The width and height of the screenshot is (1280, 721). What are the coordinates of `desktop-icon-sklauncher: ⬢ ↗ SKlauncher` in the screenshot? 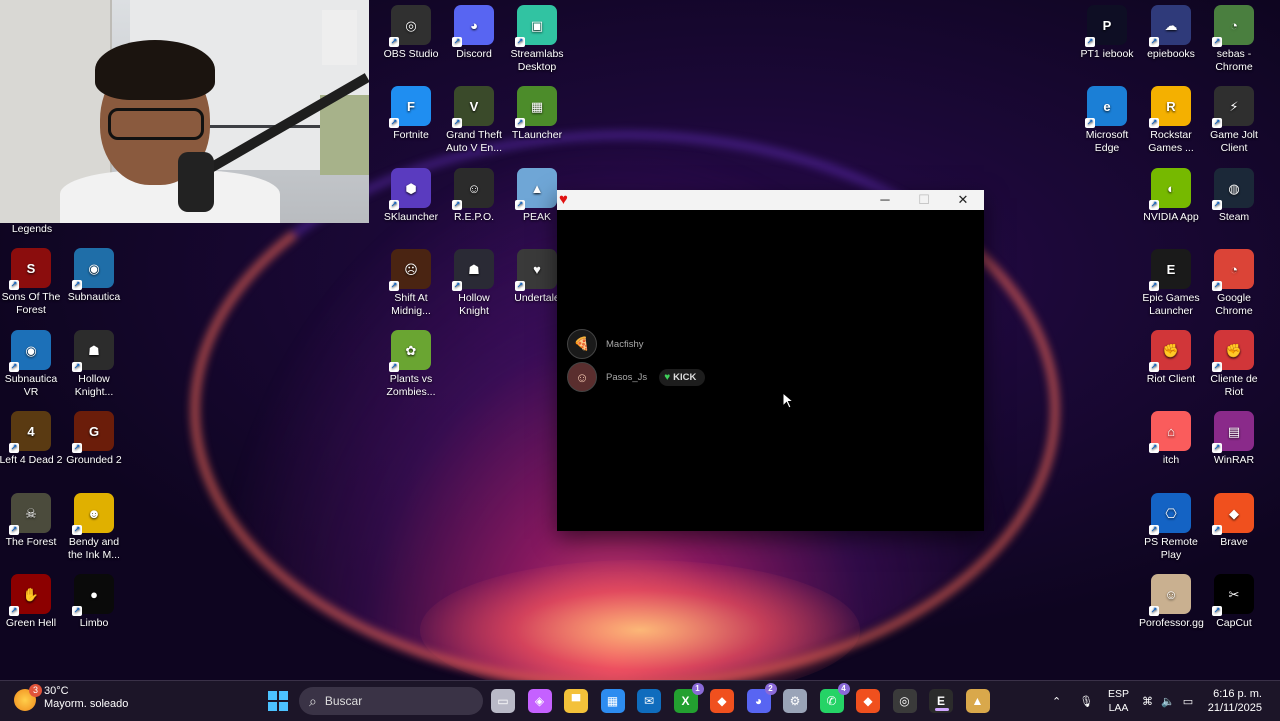 It's located at (411, 196).